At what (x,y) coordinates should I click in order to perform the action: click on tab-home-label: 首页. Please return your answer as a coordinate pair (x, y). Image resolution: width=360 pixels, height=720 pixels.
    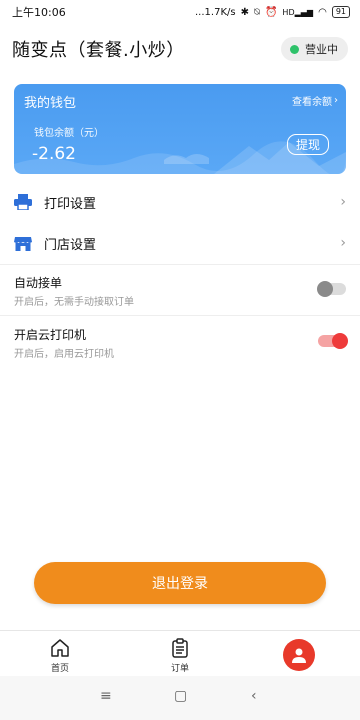
    Looking at the image, I should click on (59, 669).